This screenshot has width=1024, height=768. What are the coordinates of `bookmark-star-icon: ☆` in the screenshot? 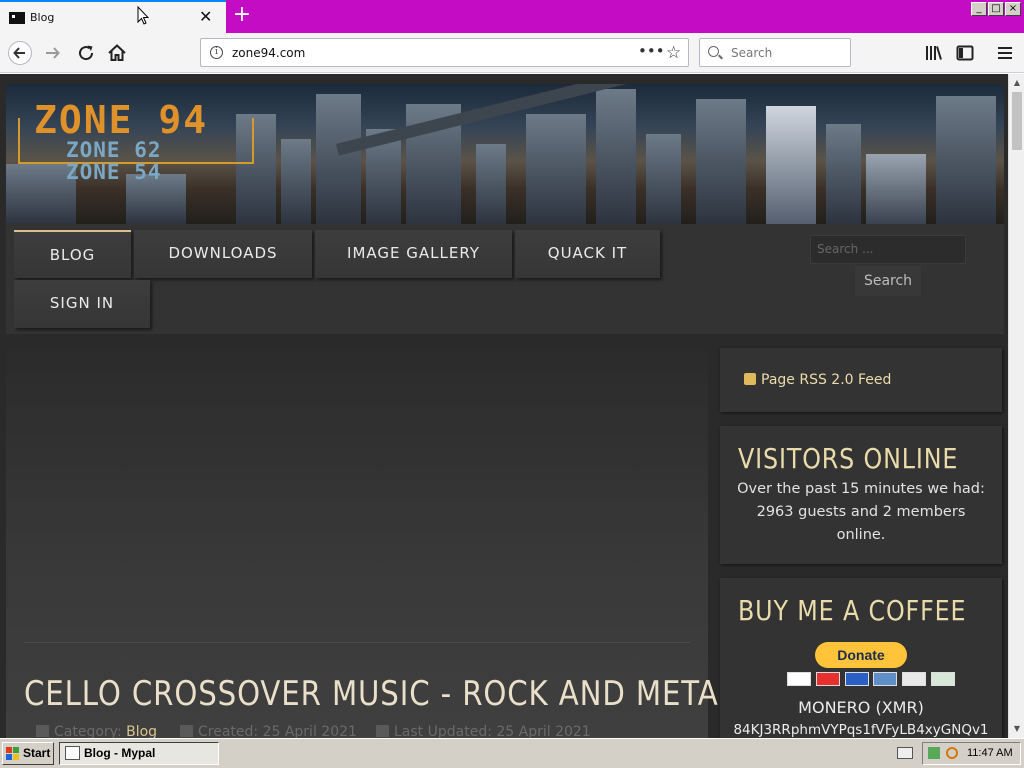 It's located at (673, 53).